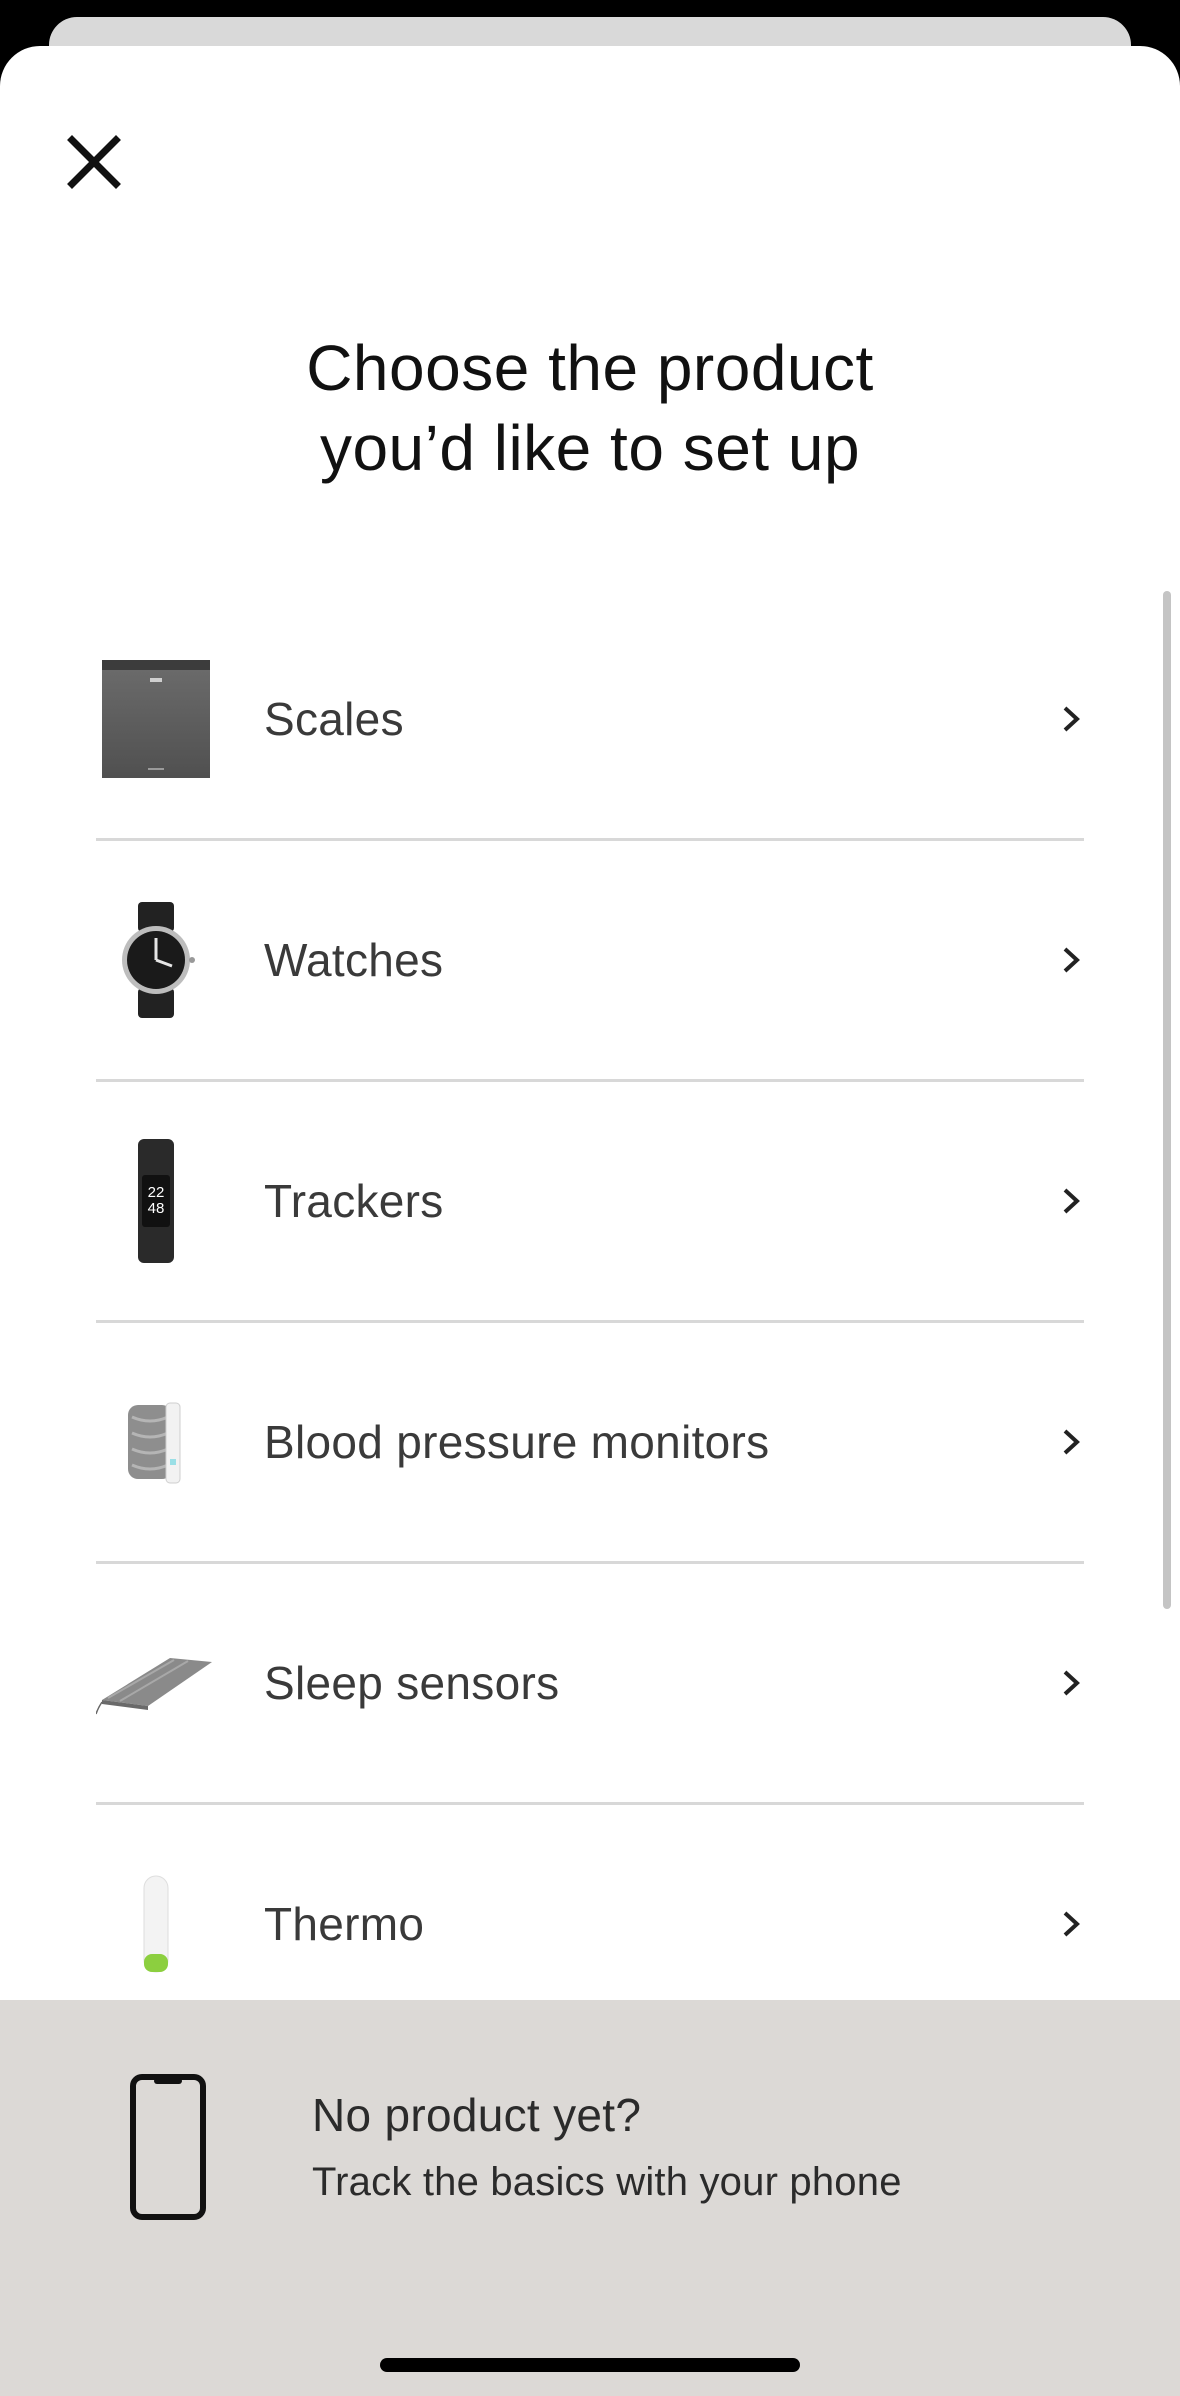  Describe the element at coordinates (607, 2182) in the screenshot. I see `no-product-subtitle: Track the basics with your phone` at that location.